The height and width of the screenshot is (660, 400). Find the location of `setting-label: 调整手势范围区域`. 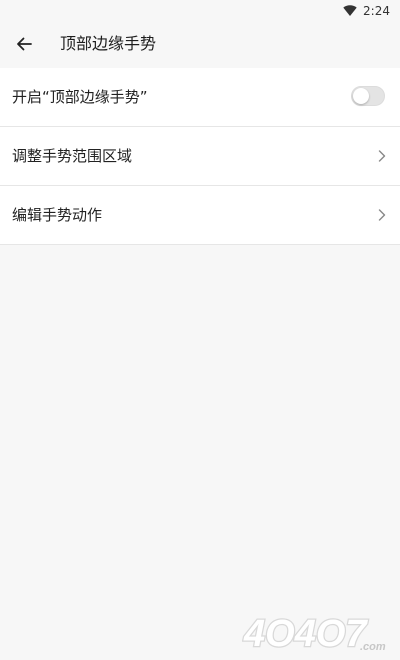

setting-label: 调整手势范围区域 is located at coordinates (72, 156).